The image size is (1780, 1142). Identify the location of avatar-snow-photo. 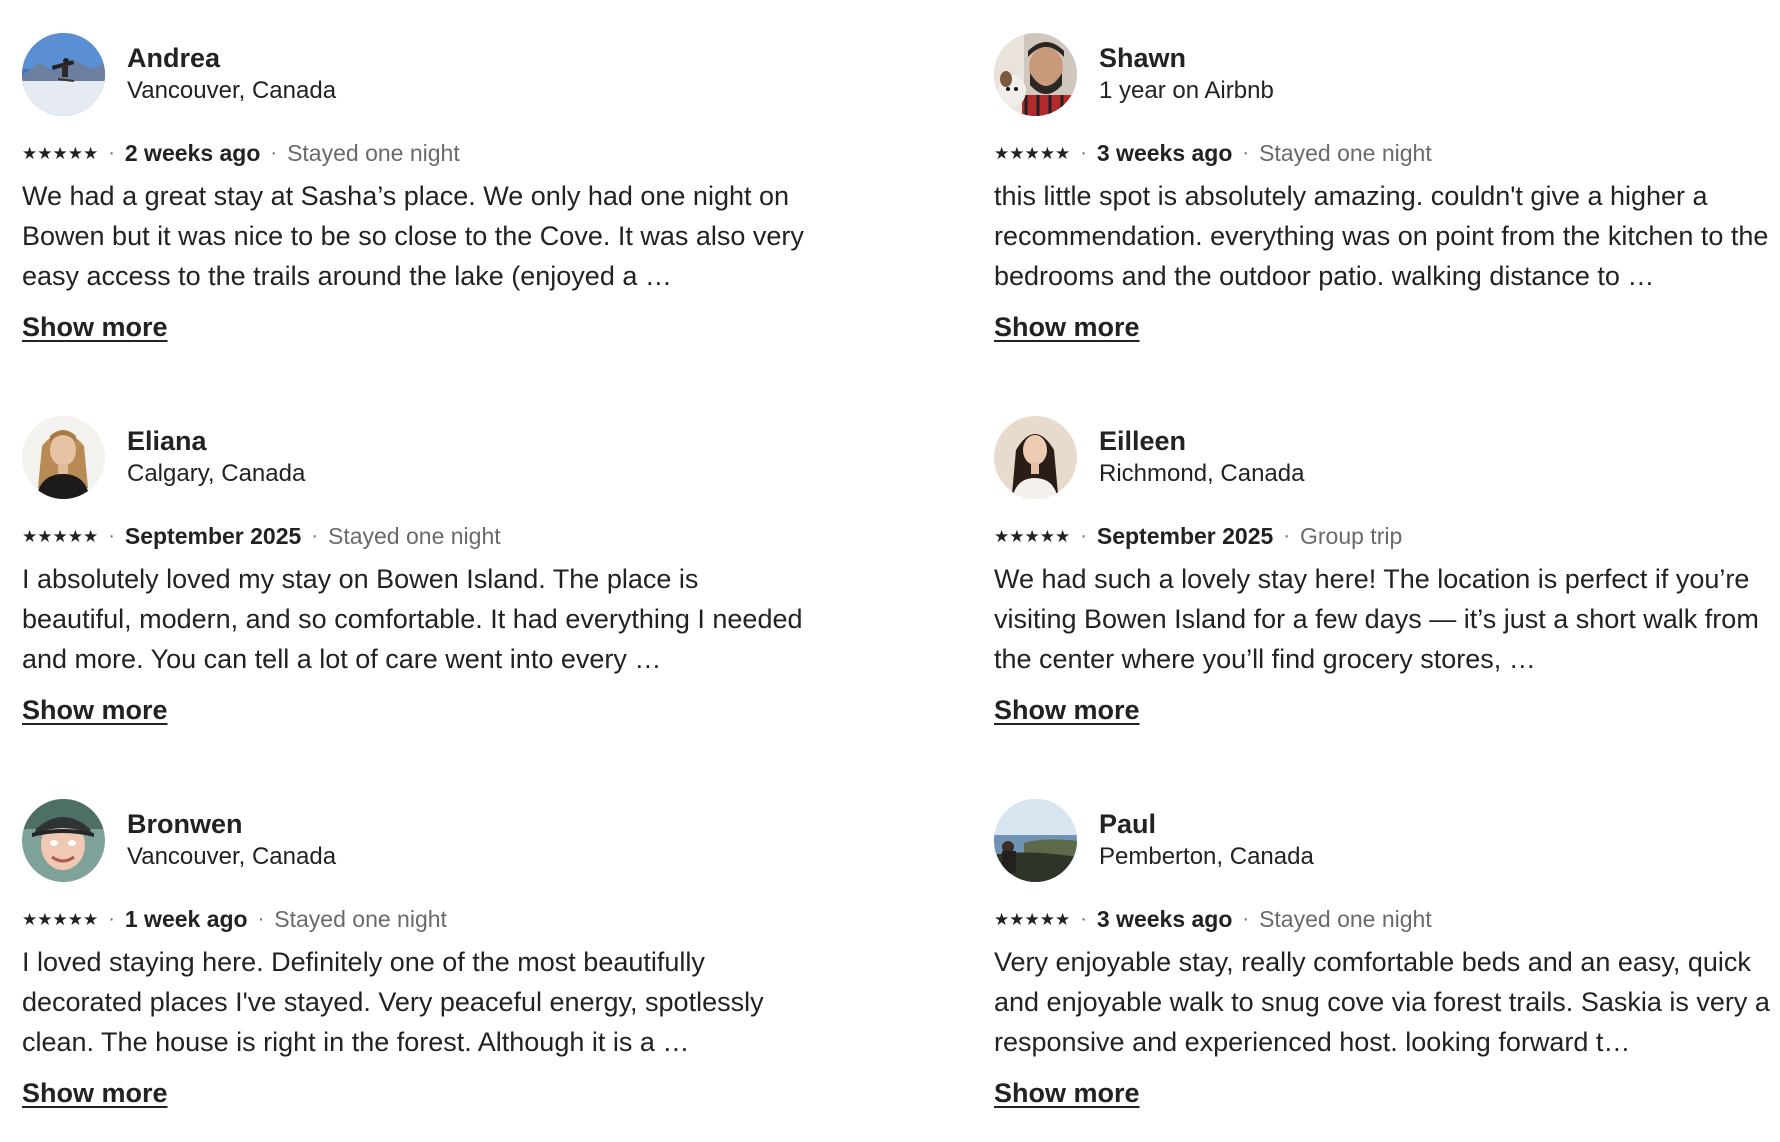
(63, 74).